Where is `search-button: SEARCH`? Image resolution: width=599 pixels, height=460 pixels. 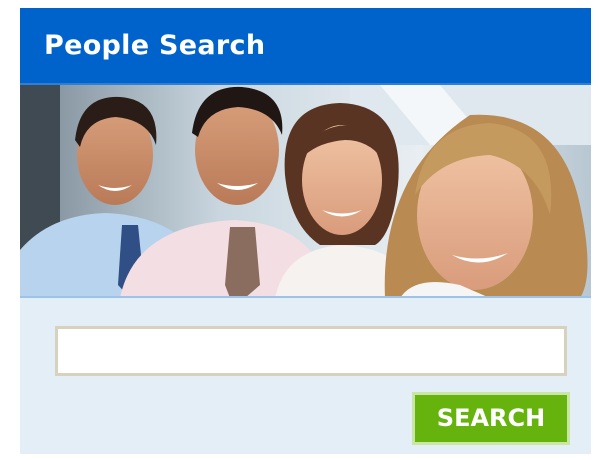 search-button: SEARCH is located at coordinates (491, 418).